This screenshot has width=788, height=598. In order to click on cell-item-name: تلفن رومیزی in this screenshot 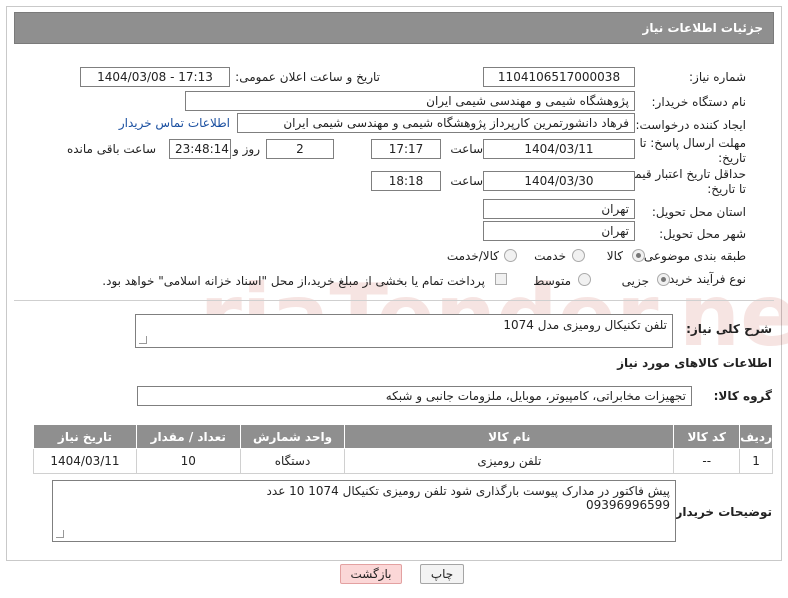, I will do `click(509, 461)`.